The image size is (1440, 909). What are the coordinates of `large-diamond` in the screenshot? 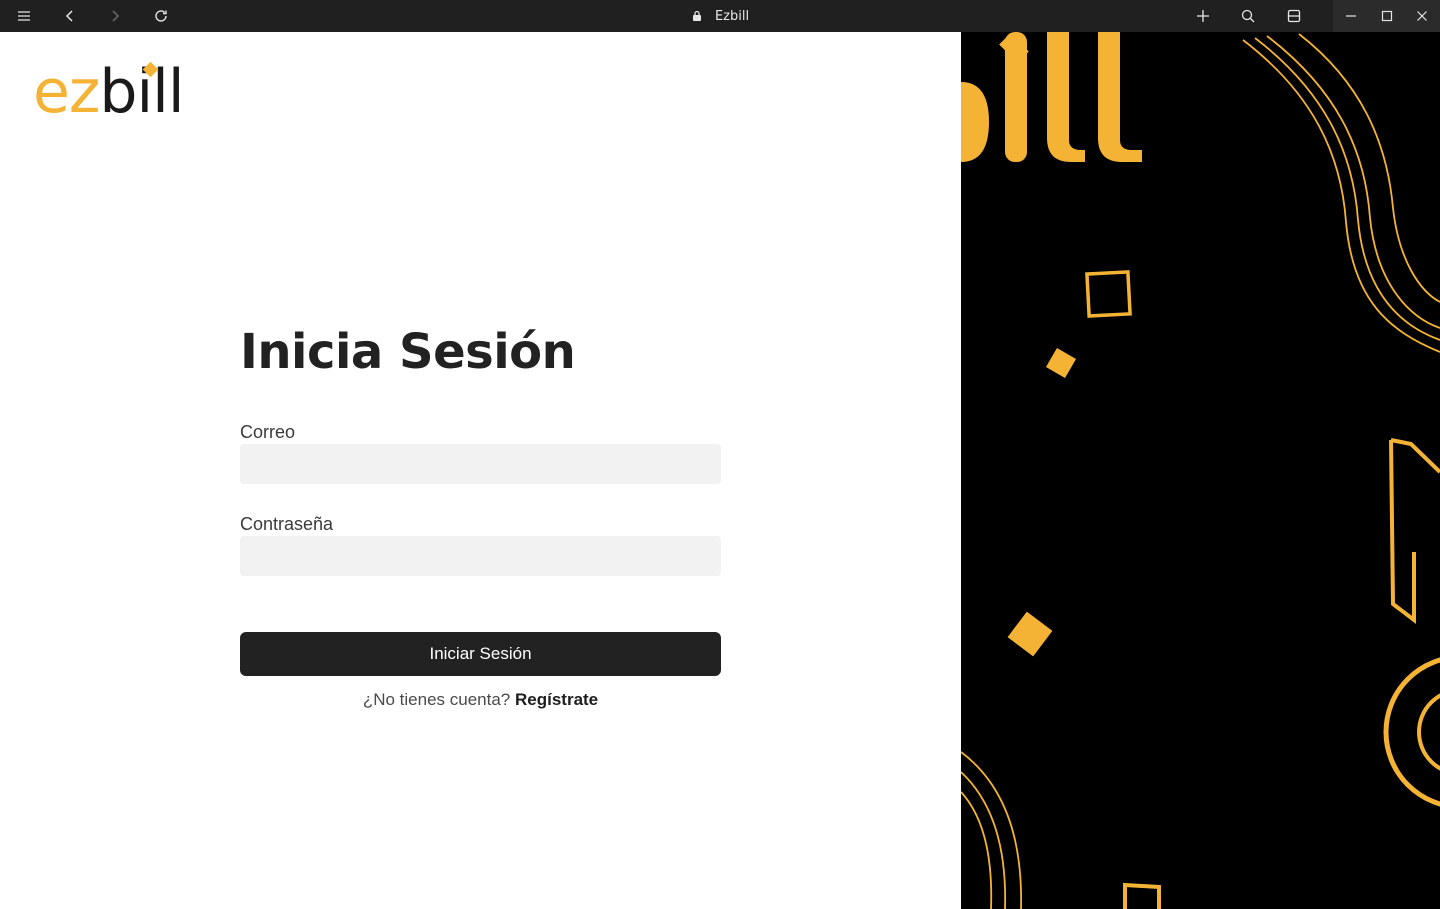 It's located at (1030, 634).